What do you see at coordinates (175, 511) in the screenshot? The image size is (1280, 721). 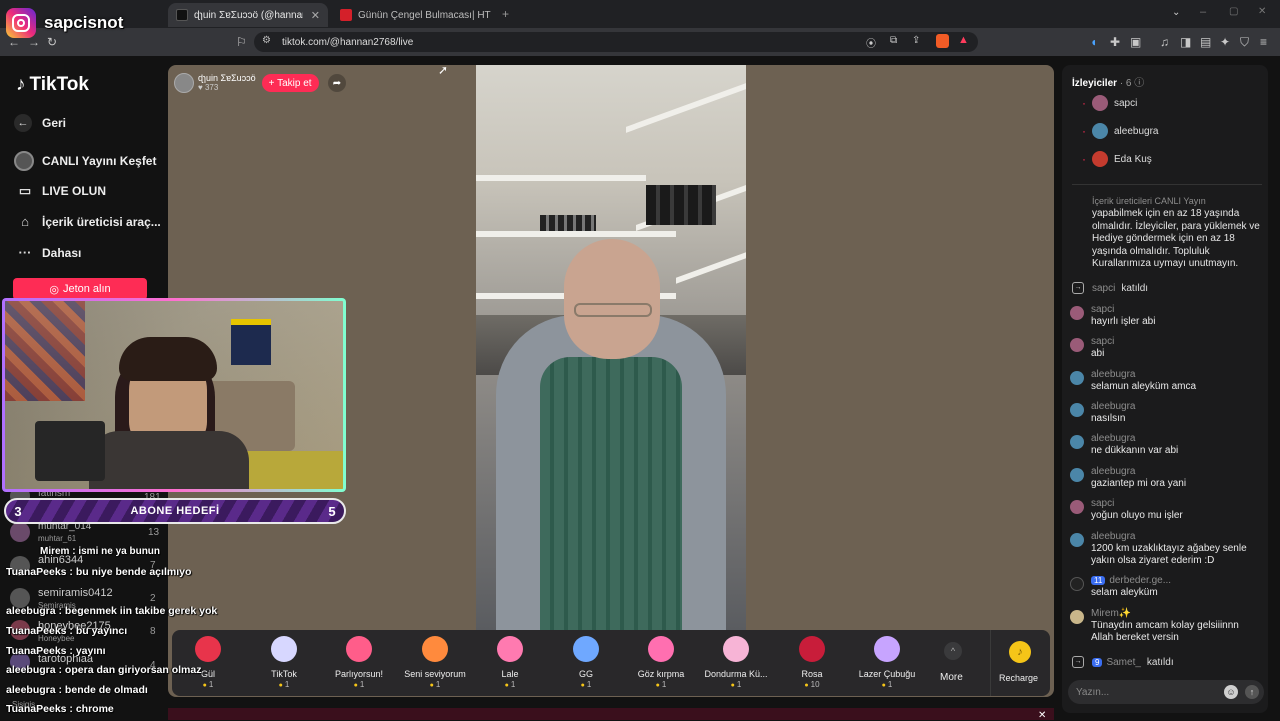 I see `goal-label: ABONE HEDEFİ` at bounding box center [175, 511].